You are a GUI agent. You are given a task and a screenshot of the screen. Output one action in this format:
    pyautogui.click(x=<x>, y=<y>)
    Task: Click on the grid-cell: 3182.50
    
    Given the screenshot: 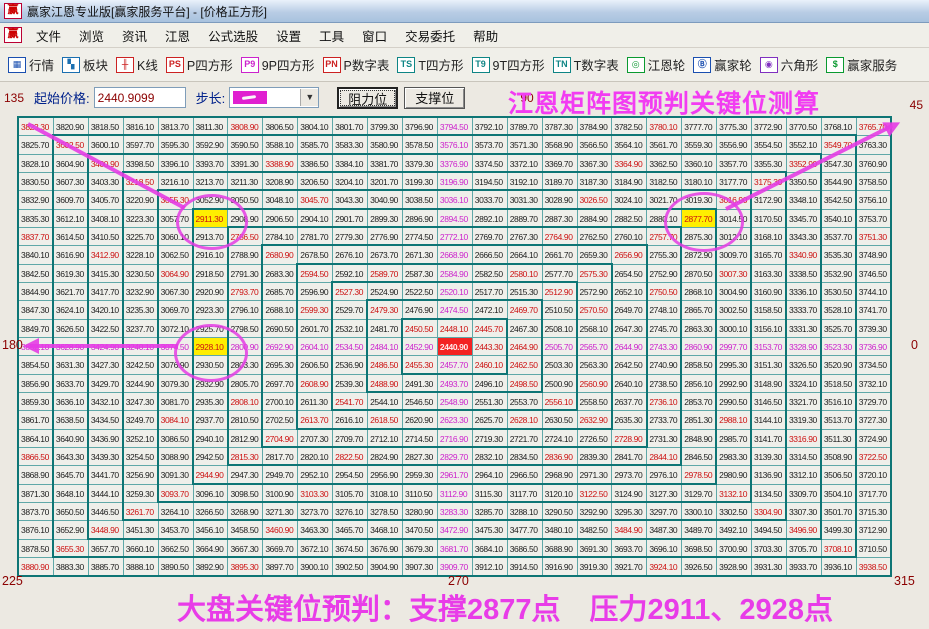 What is the action you would take?
    pyautogui.click(x=665, y=182)
    